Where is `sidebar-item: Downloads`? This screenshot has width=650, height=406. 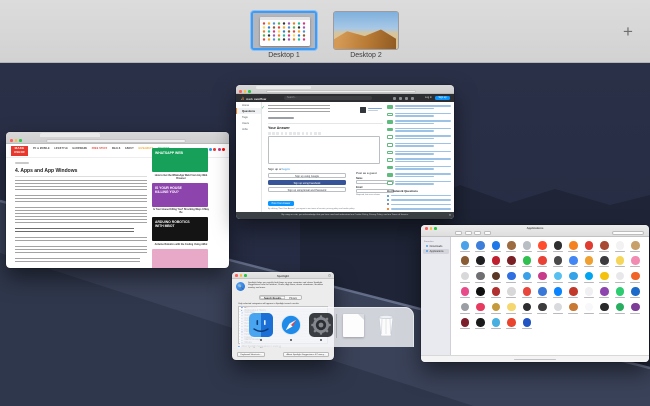 sidebar-item: Downloads is located at coordinates (436, 246).